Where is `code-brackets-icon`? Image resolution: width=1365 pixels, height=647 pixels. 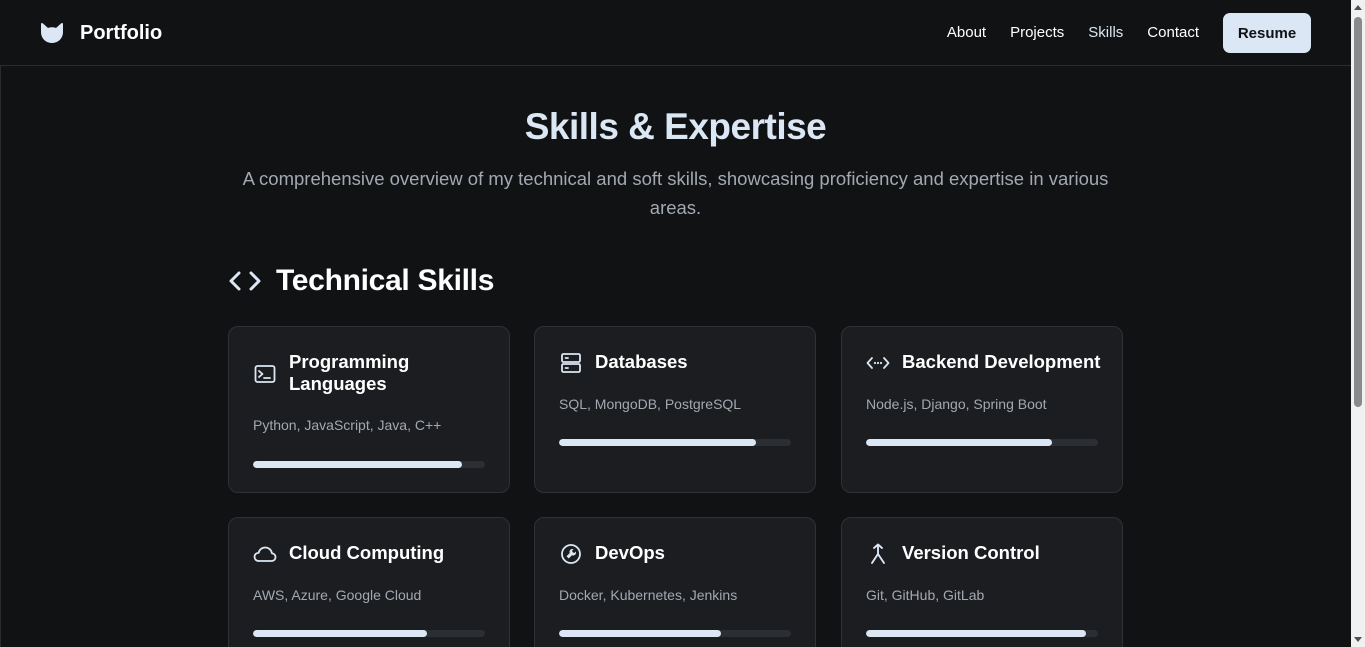
code-brackets-icon is located at coordinates (245, 281).